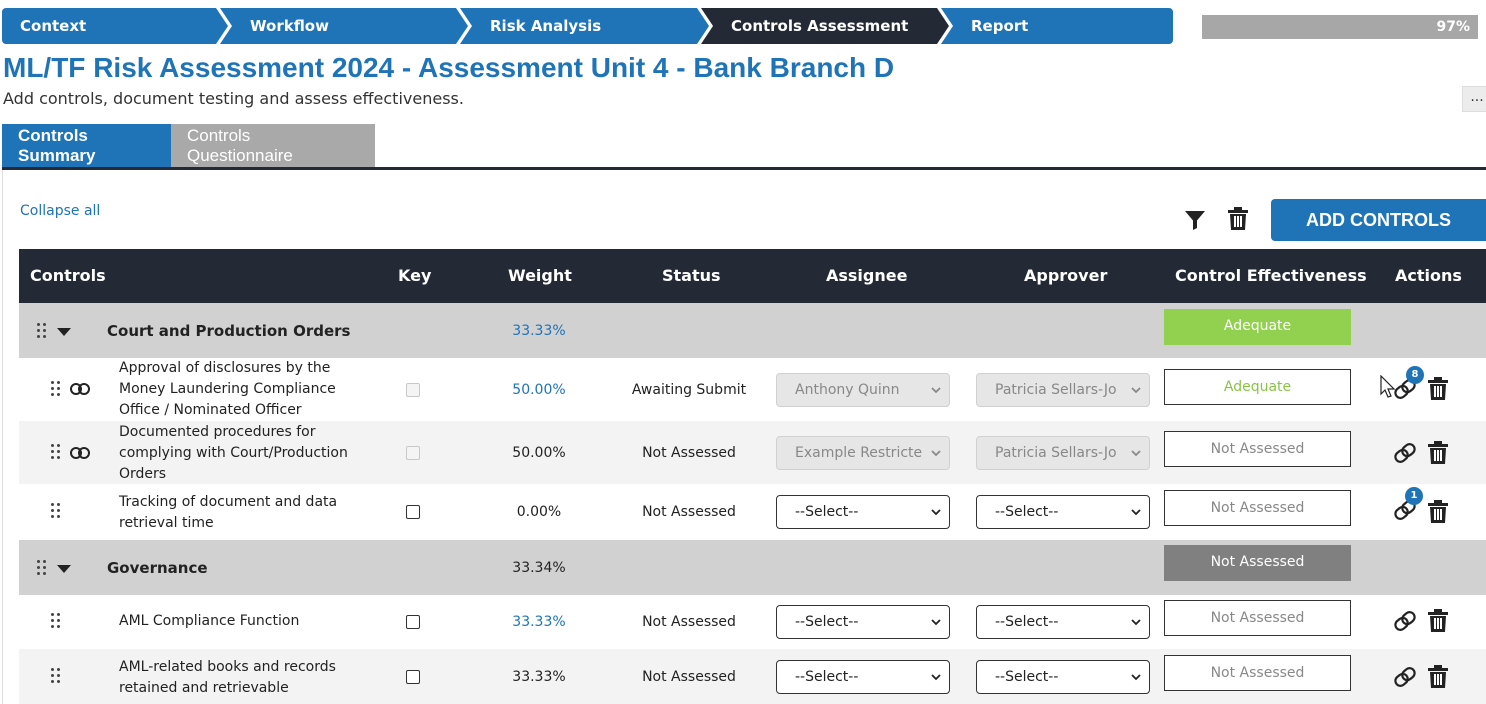 This screenshot has width=1486, height=704. Describe the element at coordinates (115, 26) in the screenshot. I see `step-context: Context` at that location.